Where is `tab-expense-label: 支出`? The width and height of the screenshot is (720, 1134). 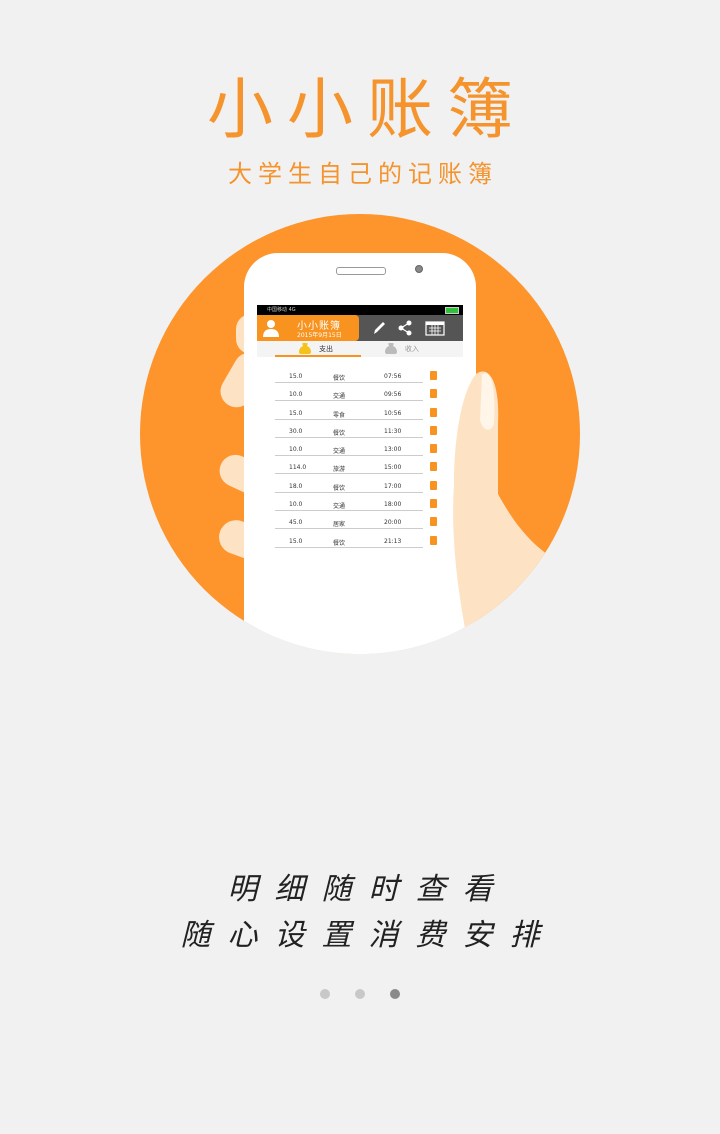
tab-expense-label: 支出 is located at coordinates (326, 349).